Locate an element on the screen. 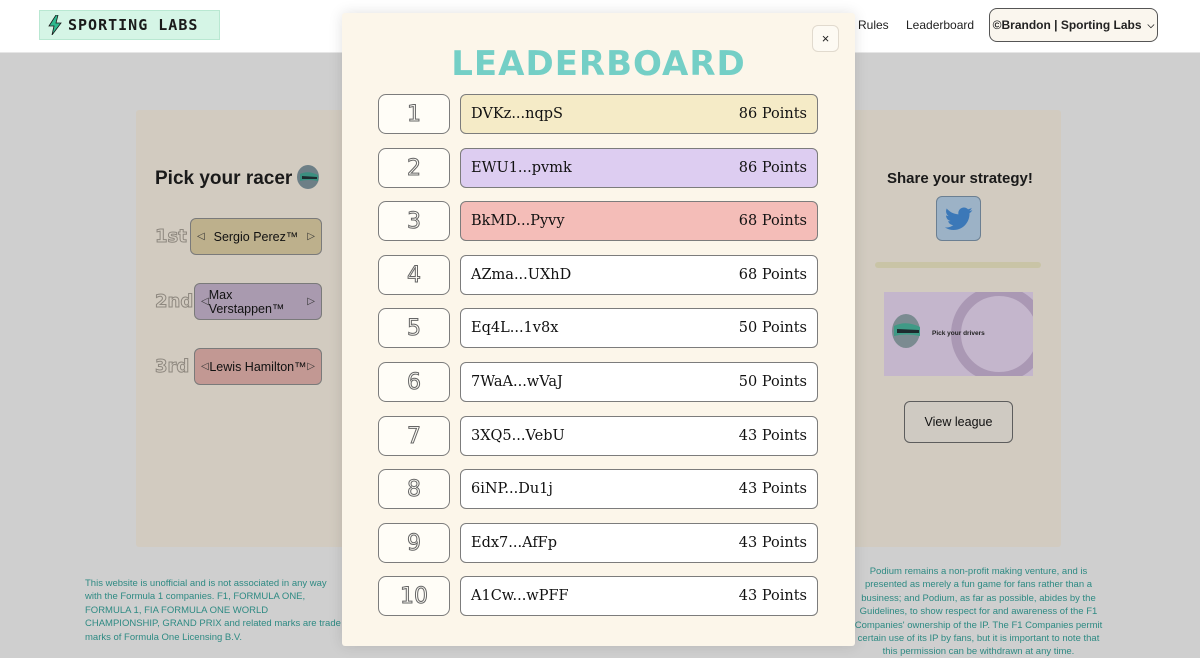 This screenshot has width=1200, height=658. leaderboard-row: A1Cw...wPFF 43 Points is located at coordinates (639, 596).